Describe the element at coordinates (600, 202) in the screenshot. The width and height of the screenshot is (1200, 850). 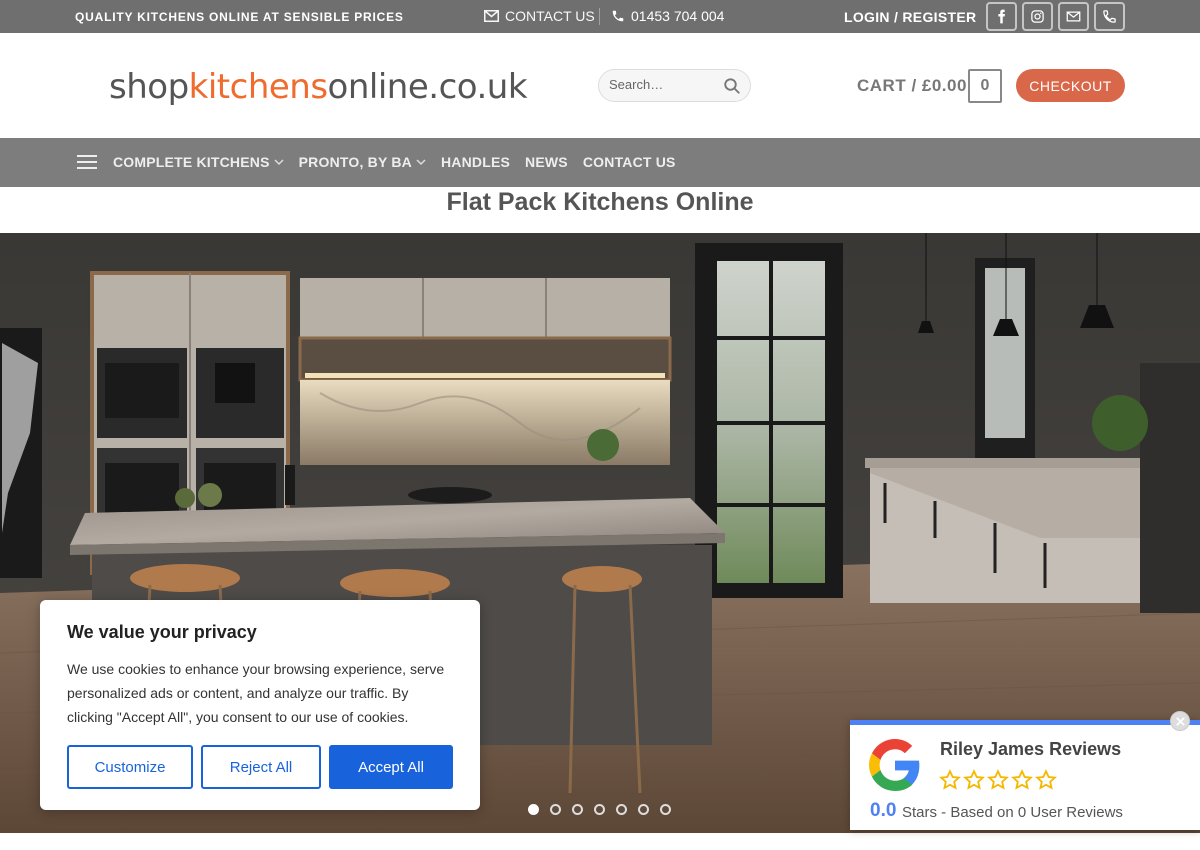
I see `page-title: Flat Pack Kitchens Online` at that location.